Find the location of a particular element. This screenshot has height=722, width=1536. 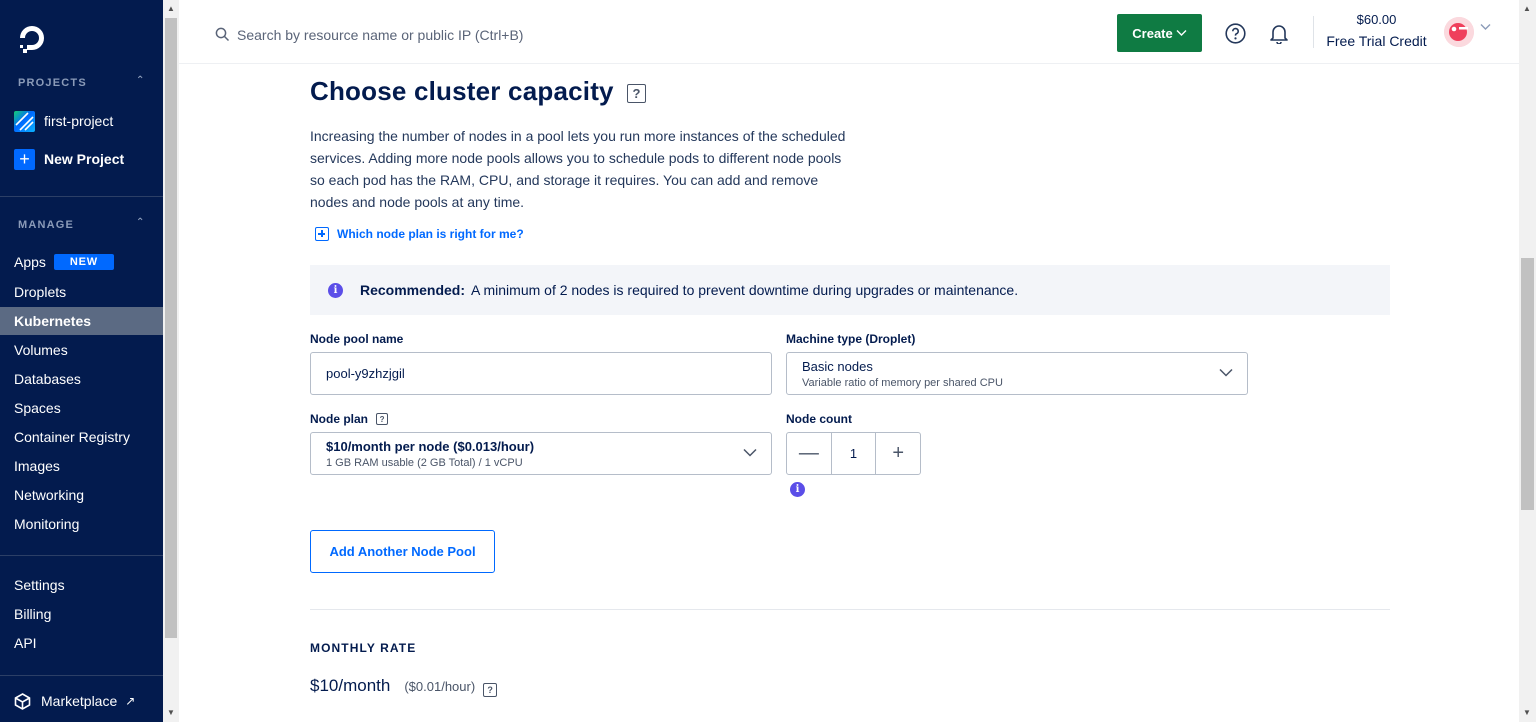

sidebar-item-label: API is located at coordinates (25, 643).